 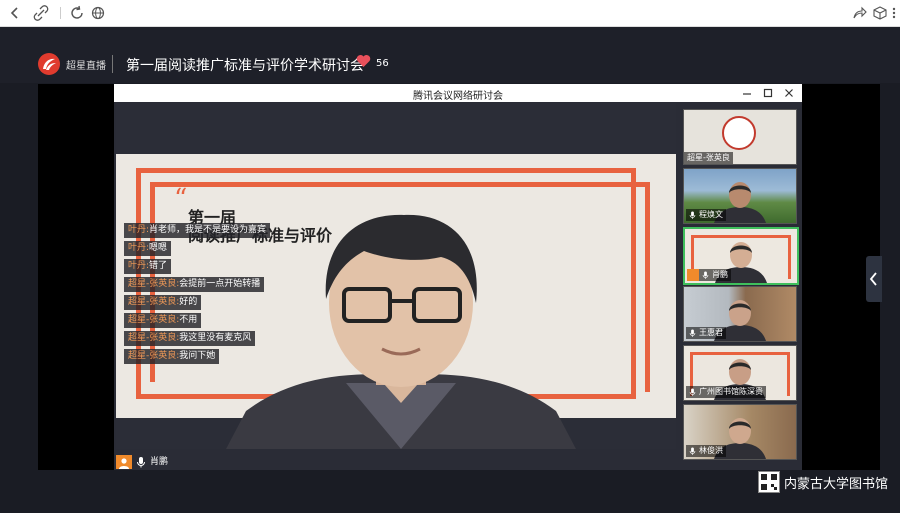 What do you see at coordinates (158, 266) in the screenshot?
I see `chat-text: 错了` at bounding box center [158, 266].